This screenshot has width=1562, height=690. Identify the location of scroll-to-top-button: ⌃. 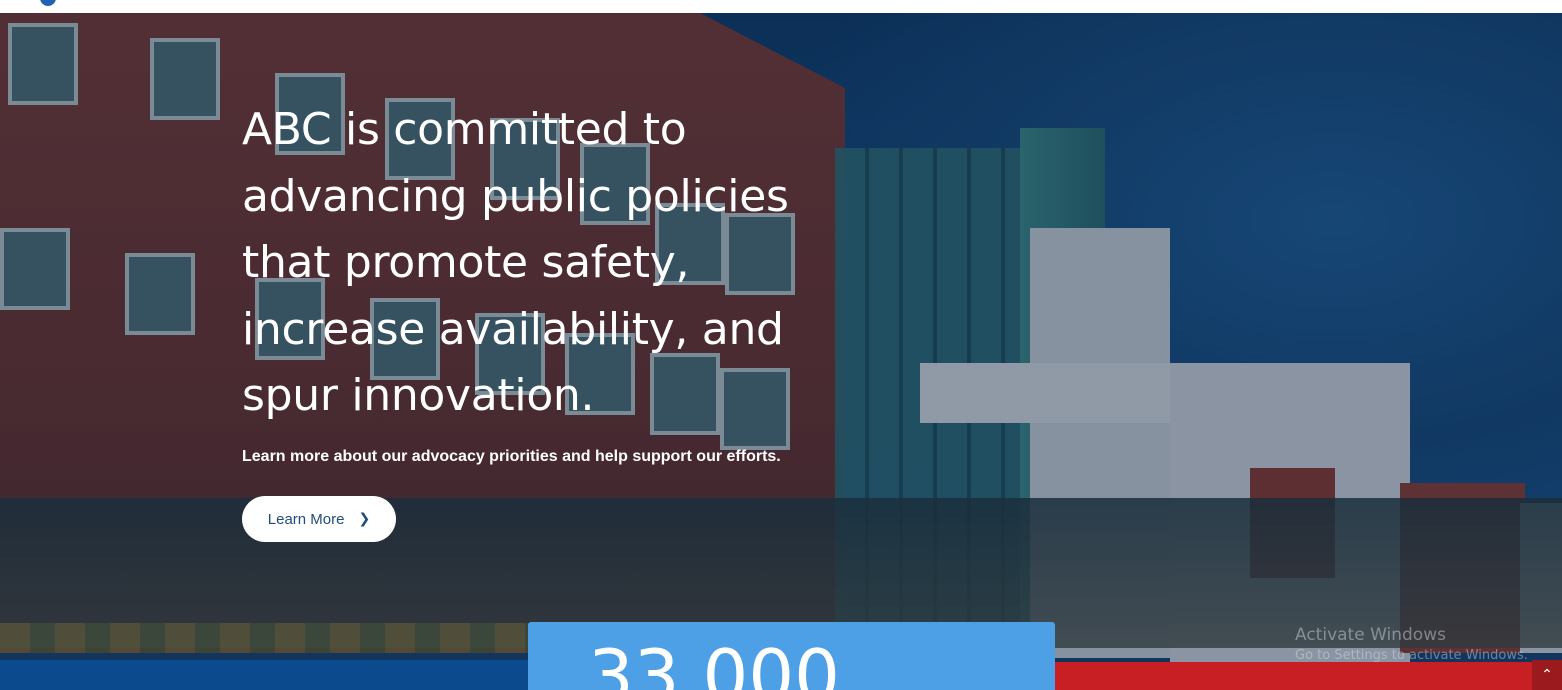
(1547, 675).